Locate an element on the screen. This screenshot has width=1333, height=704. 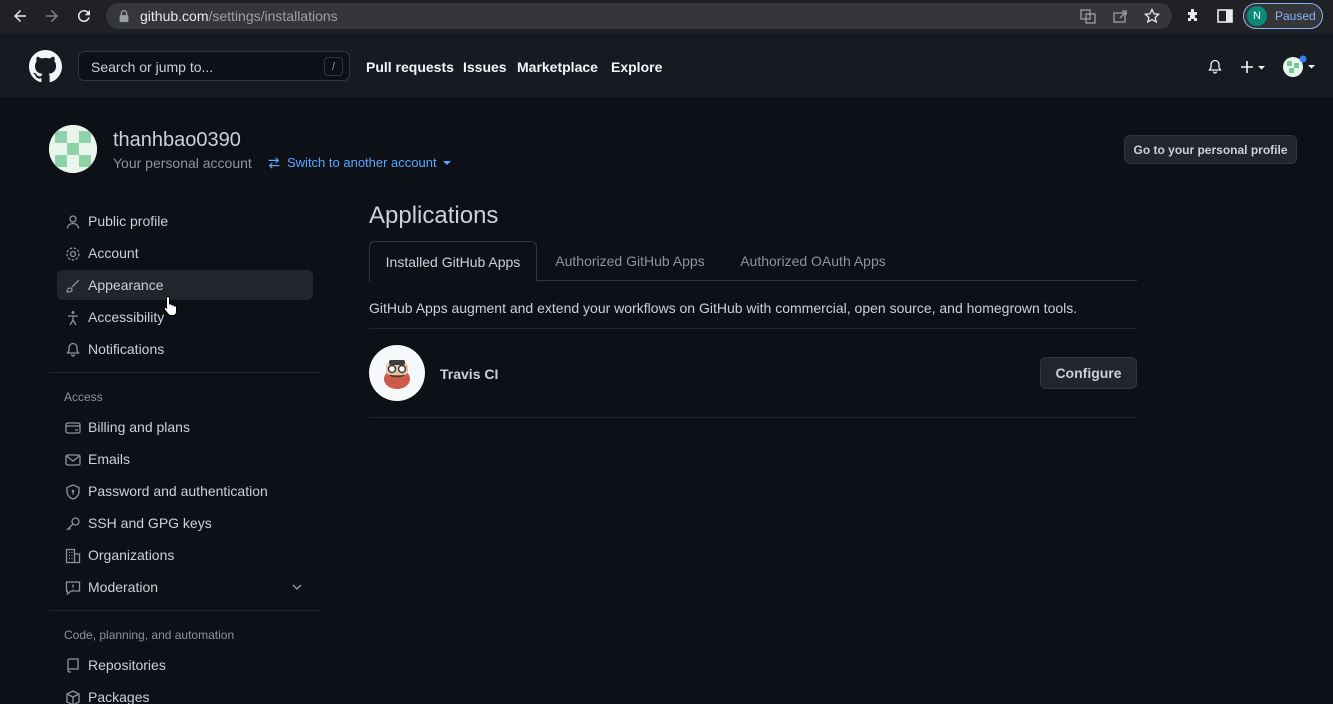
tab-authorized-github-apps: Authorized GitHub Apps is located at coordinates (630, 261).